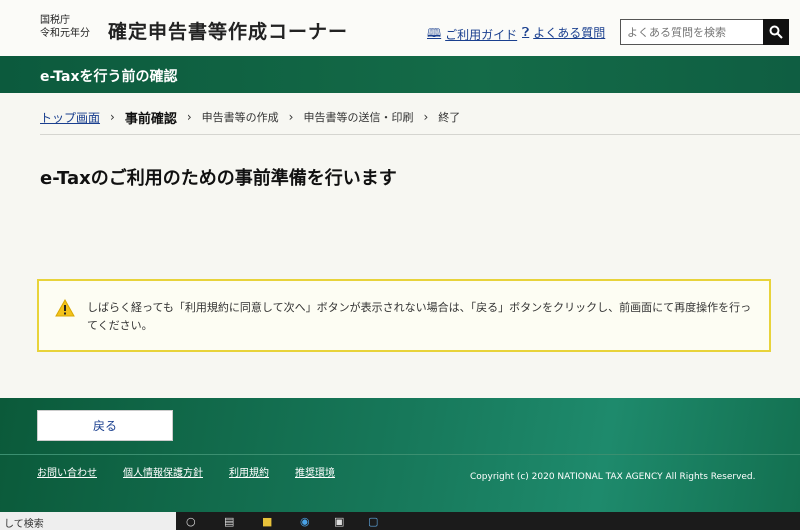  I want to click on breadcrumb-step-end: 終了, so click(449, 117).